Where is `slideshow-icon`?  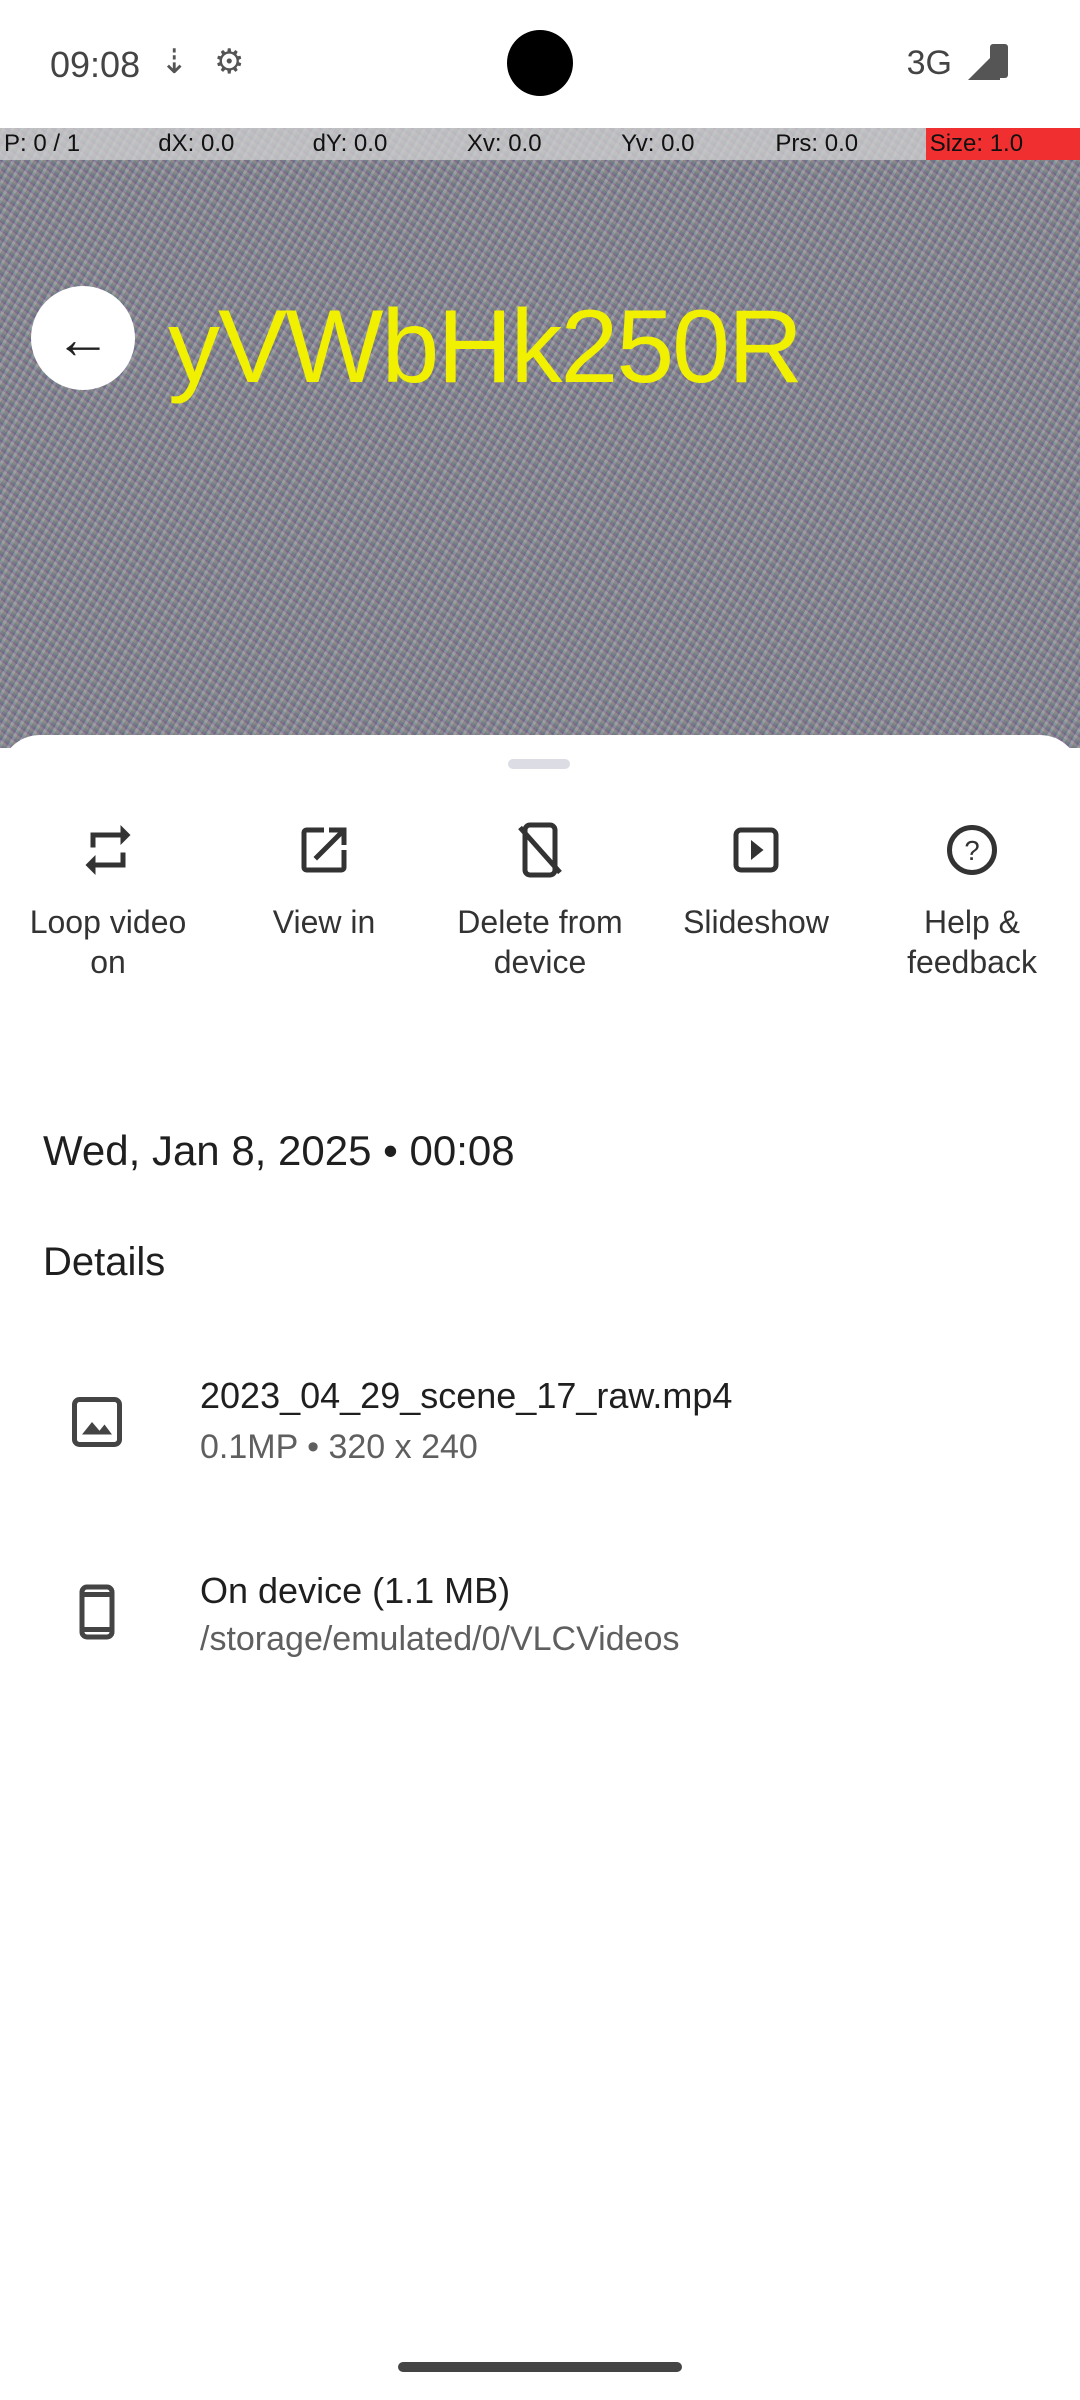 slideshow-icon is located at coordinates (756, 850).